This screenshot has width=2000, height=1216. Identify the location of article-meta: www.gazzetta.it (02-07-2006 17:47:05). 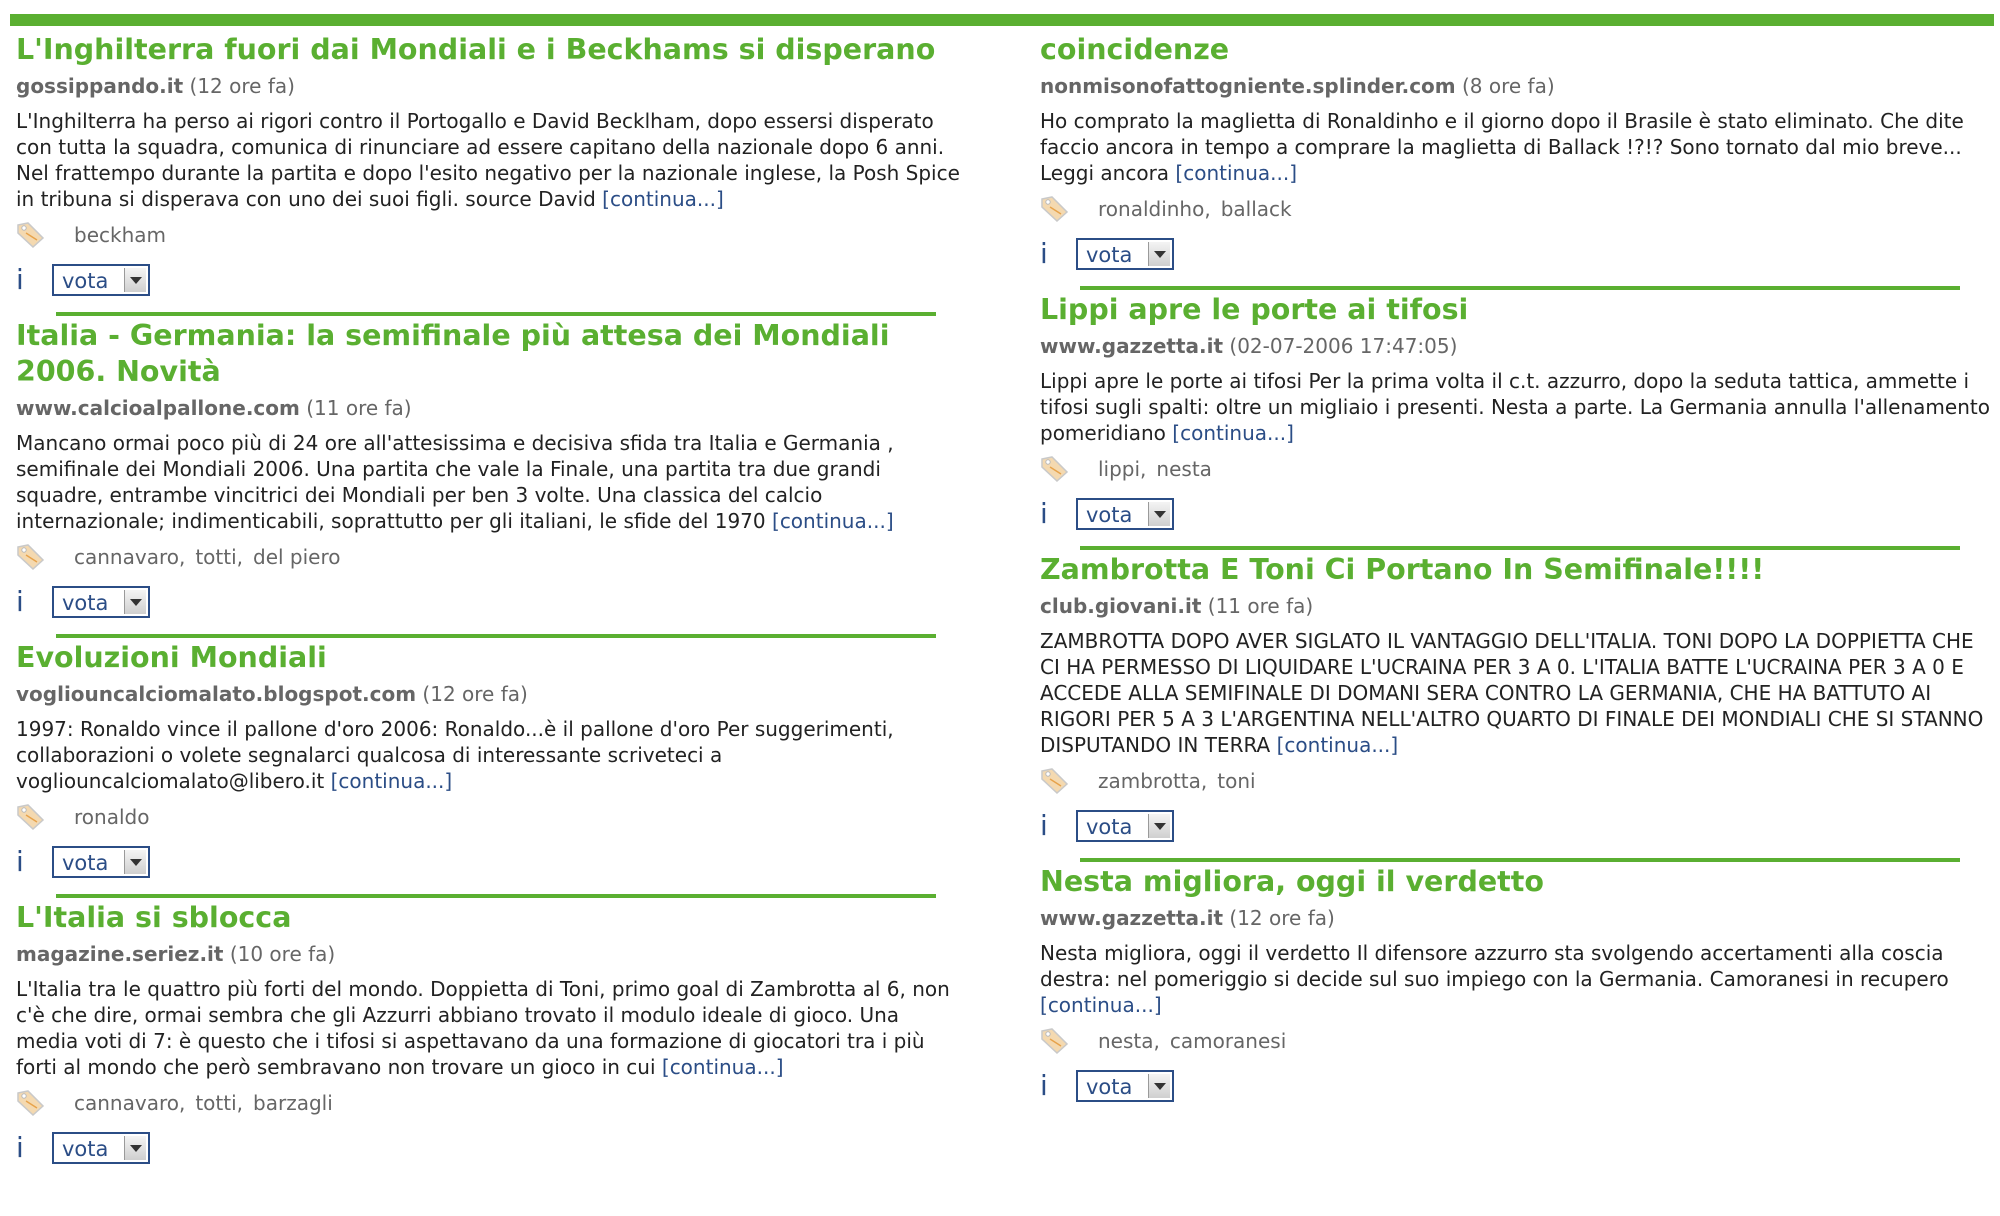
(1515, 346).